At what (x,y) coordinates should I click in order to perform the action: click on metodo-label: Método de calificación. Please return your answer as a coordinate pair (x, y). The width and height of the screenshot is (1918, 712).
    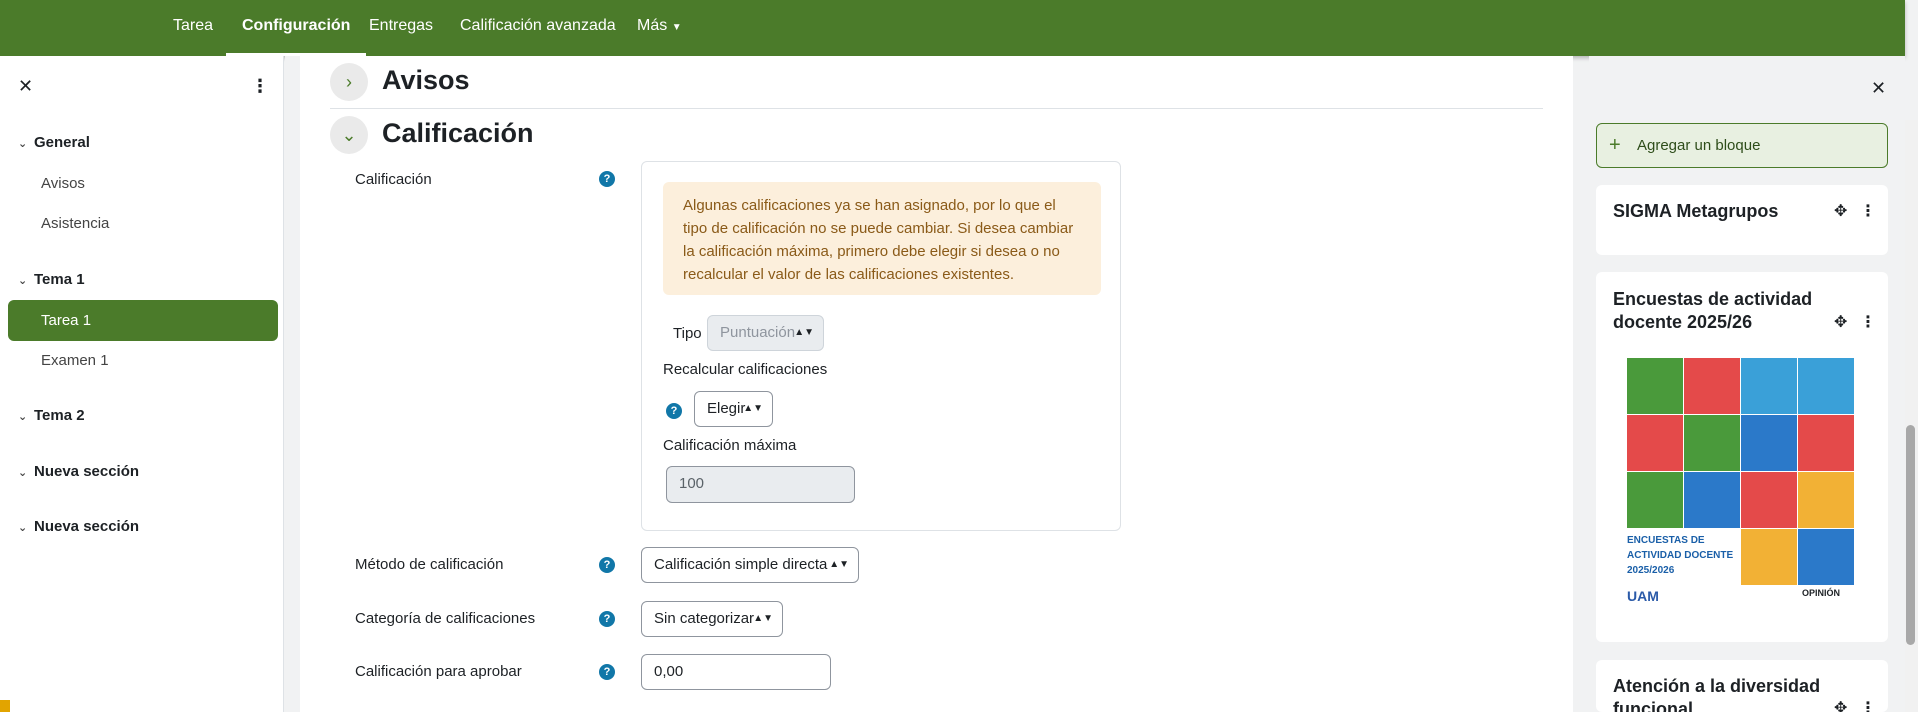
    Looking at the image, I should click on (429, 564).